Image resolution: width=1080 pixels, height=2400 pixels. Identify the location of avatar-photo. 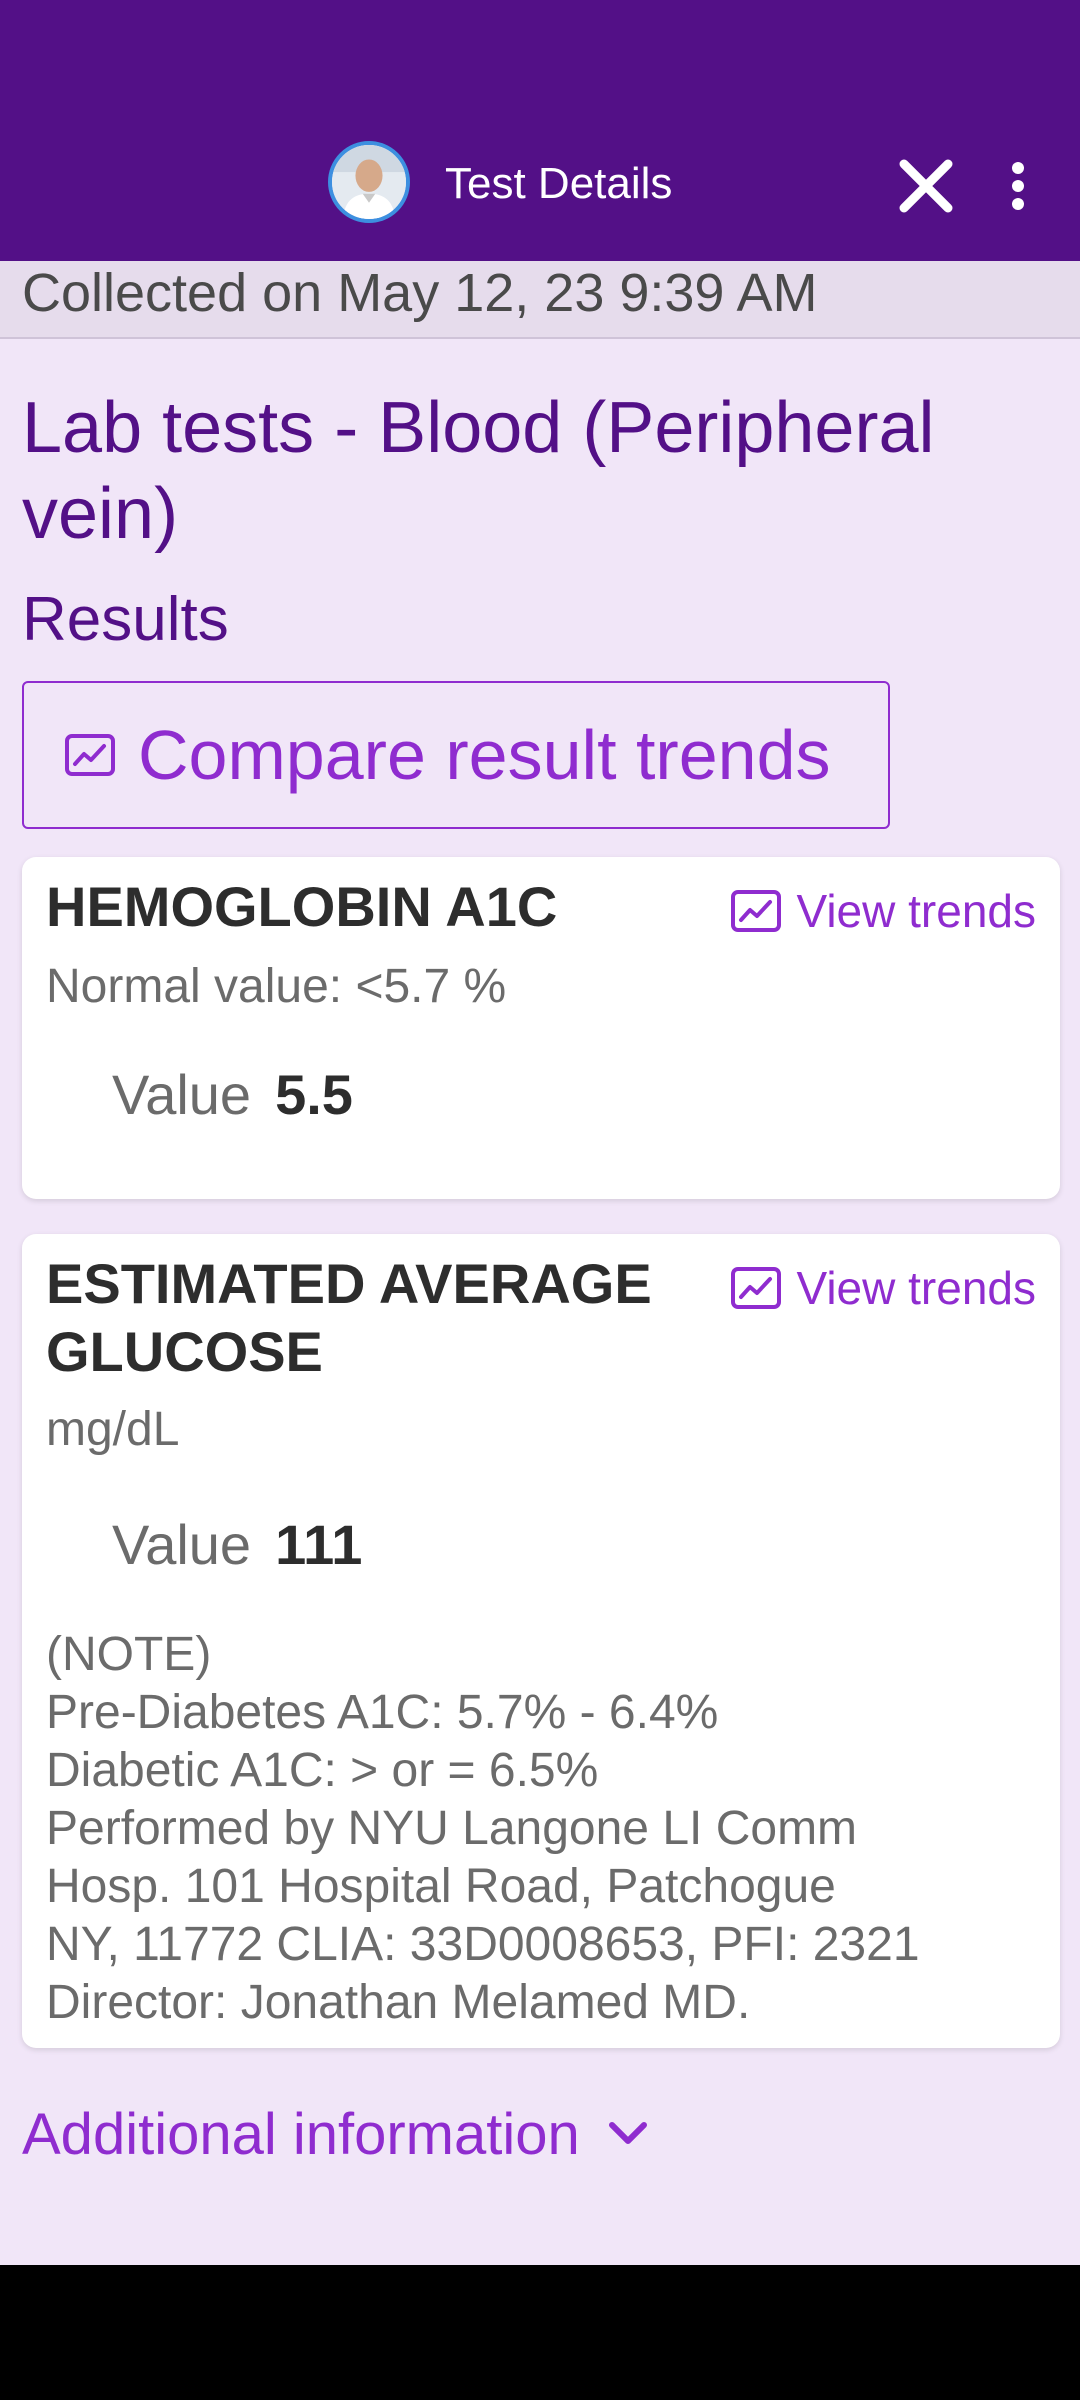
(369, 182).